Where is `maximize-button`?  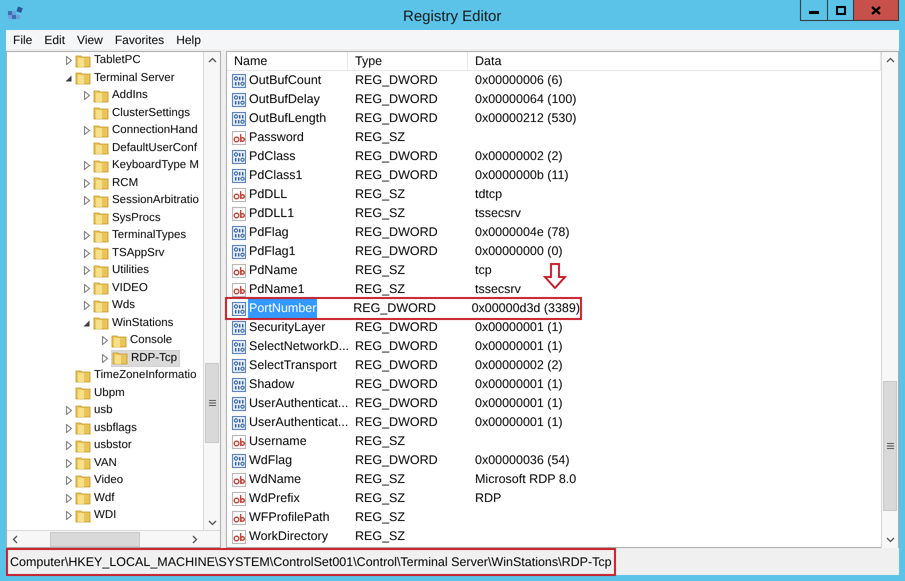
maximize-button is located at coordinates (841, 10).